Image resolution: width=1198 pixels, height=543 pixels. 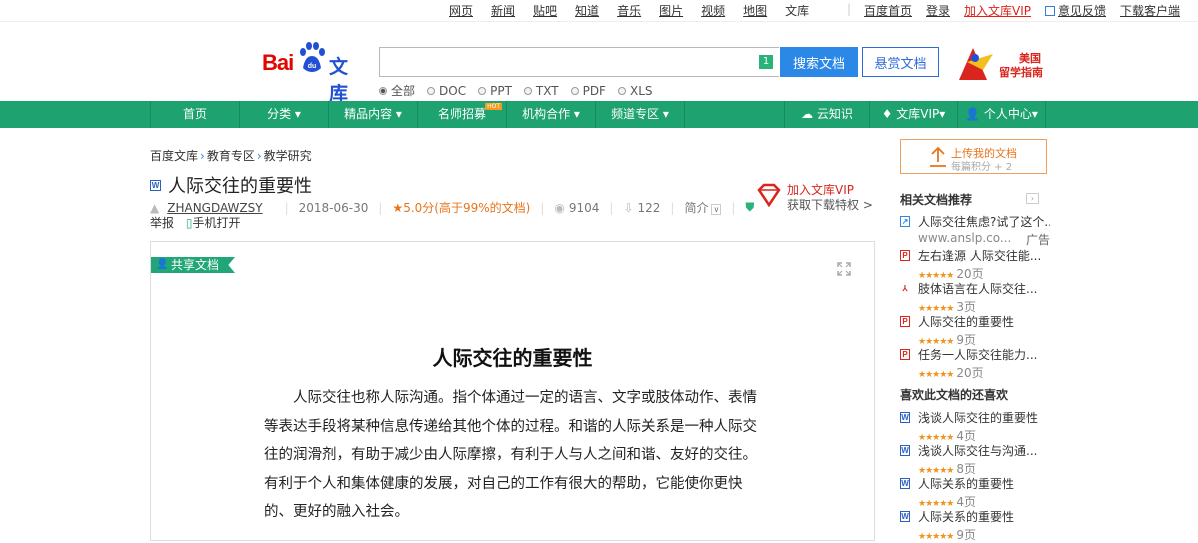 What do you see at coordinates (495, 90) in the screenshot?
I see `type-ppt: PPT` at bounding box center [495, 90].